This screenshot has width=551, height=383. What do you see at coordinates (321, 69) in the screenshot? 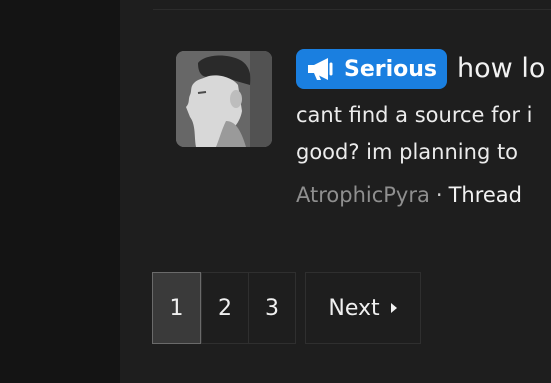
I see `megaphone-icon` at bounding box center [321, 69].